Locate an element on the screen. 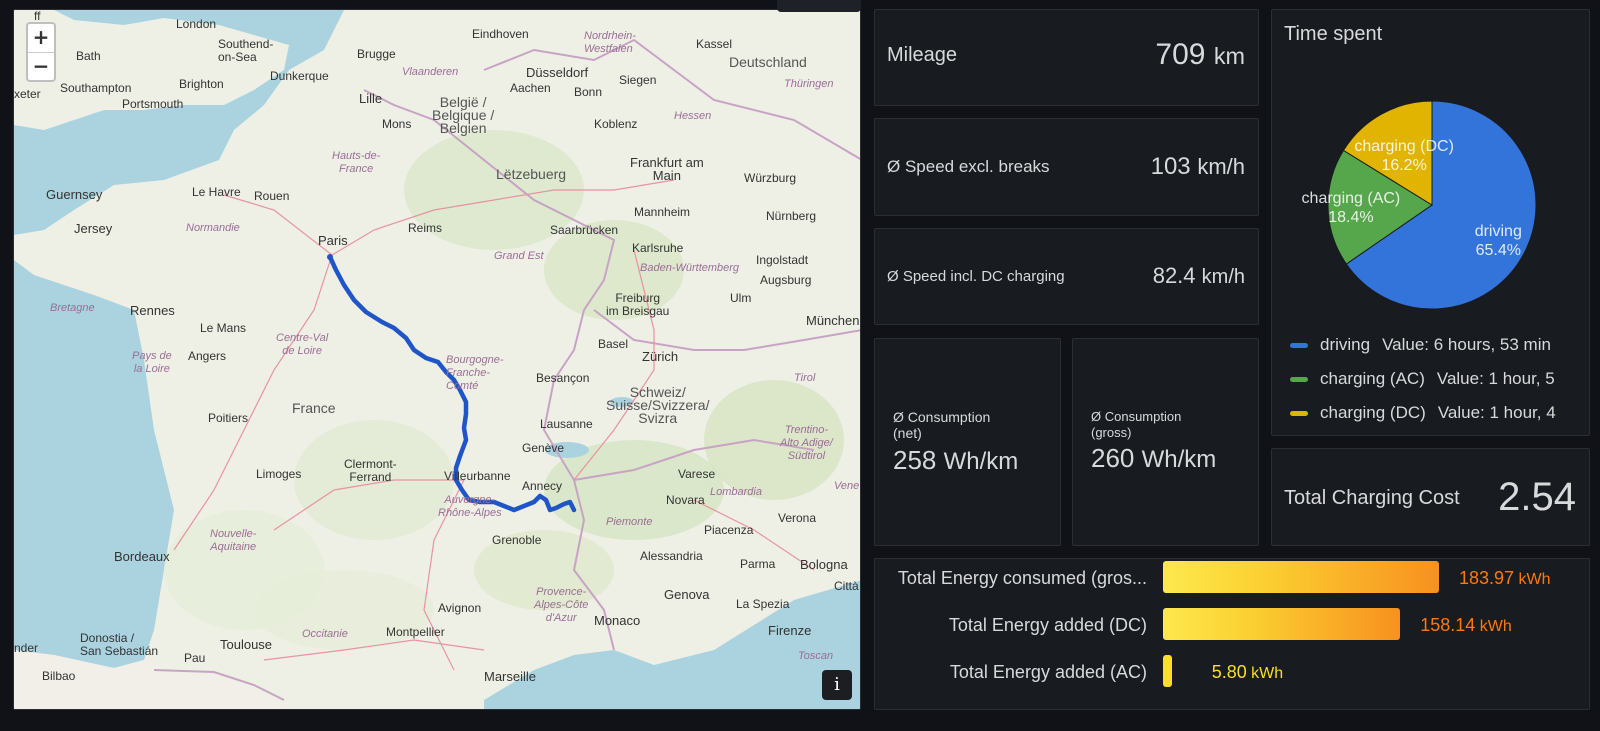 Image resolution: width=1600 pixels, height=731 pixels. consumption-gross-value: 260 Wh/km is located at coordinates (1153, 458).